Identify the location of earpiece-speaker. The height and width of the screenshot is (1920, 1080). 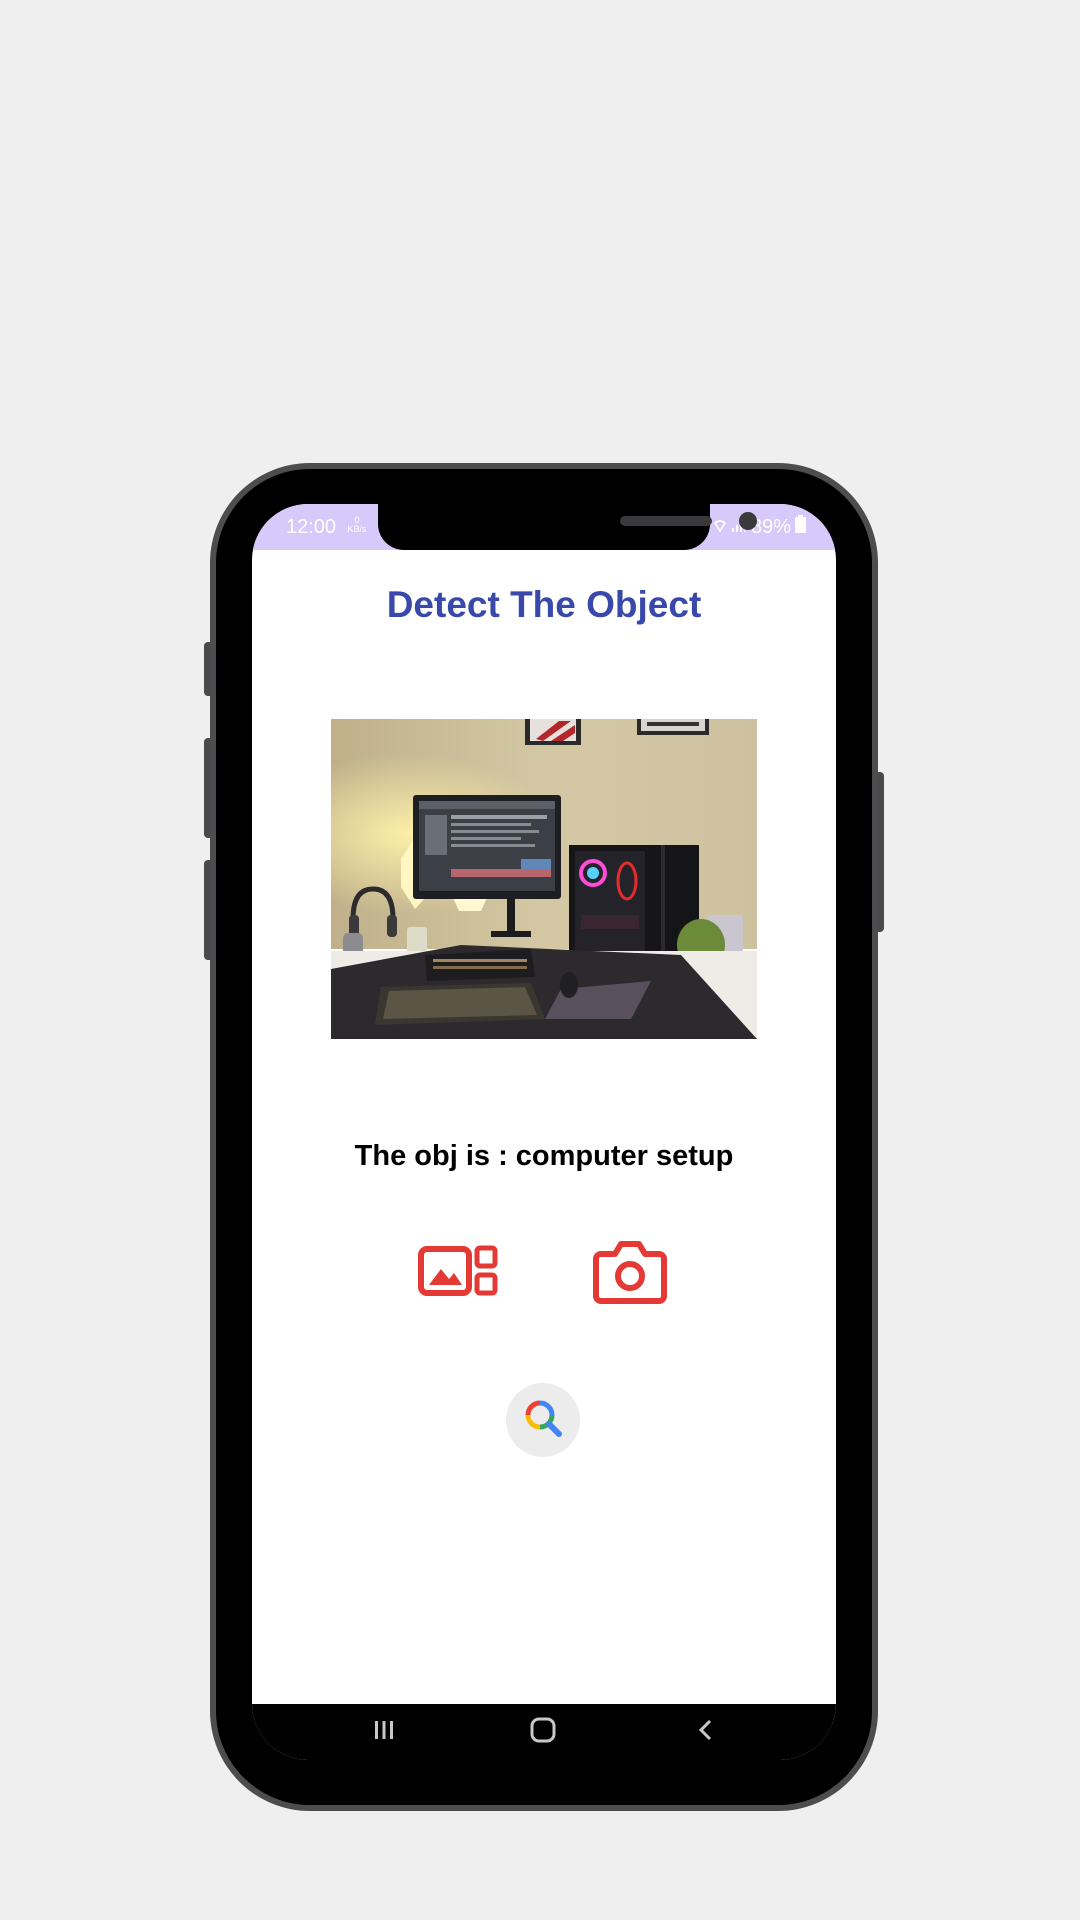
(666, 521).